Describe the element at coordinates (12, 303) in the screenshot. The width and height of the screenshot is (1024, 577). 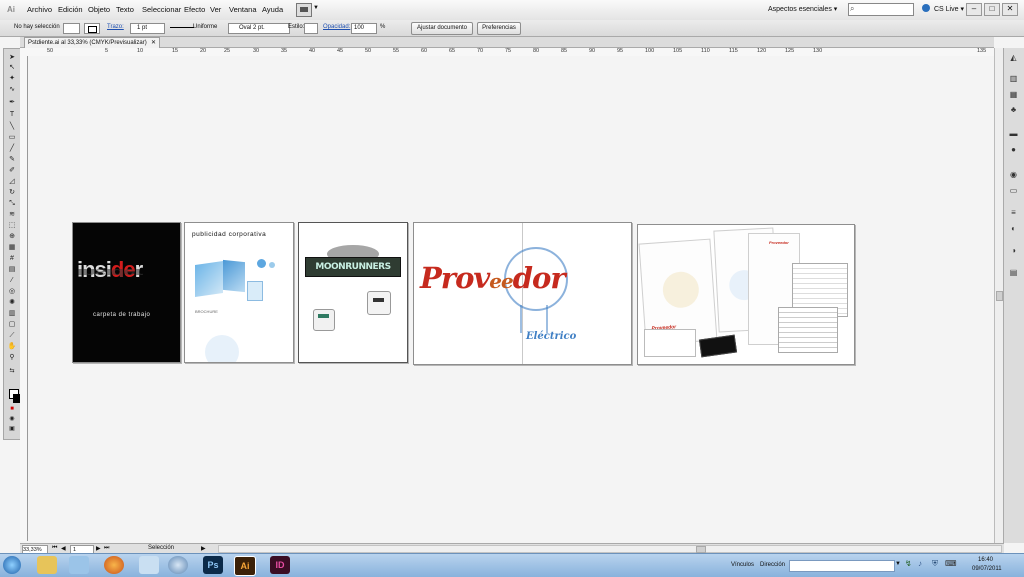
I see `symbol-sprayer-tool-icon: ✺` at that location.